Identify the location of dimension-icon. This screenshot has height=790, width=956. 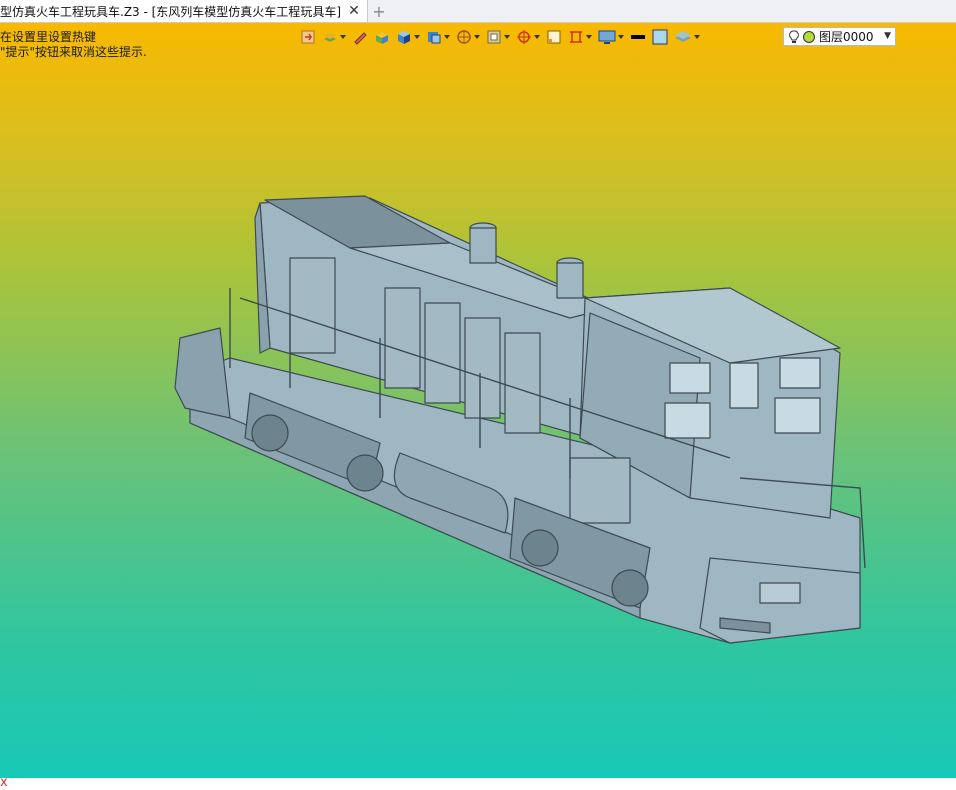
(580, 37).